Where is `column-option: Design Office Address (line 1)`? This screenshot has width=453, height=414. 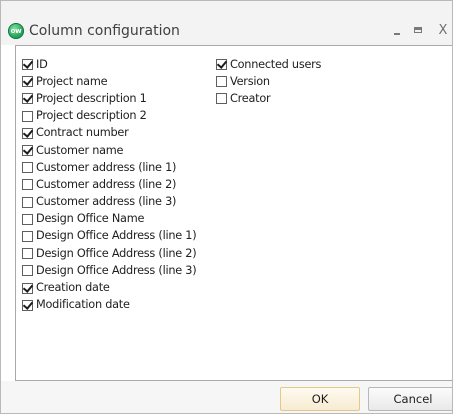
column-option: Design Office Address (line 1) is located at coordinates (109, 236).